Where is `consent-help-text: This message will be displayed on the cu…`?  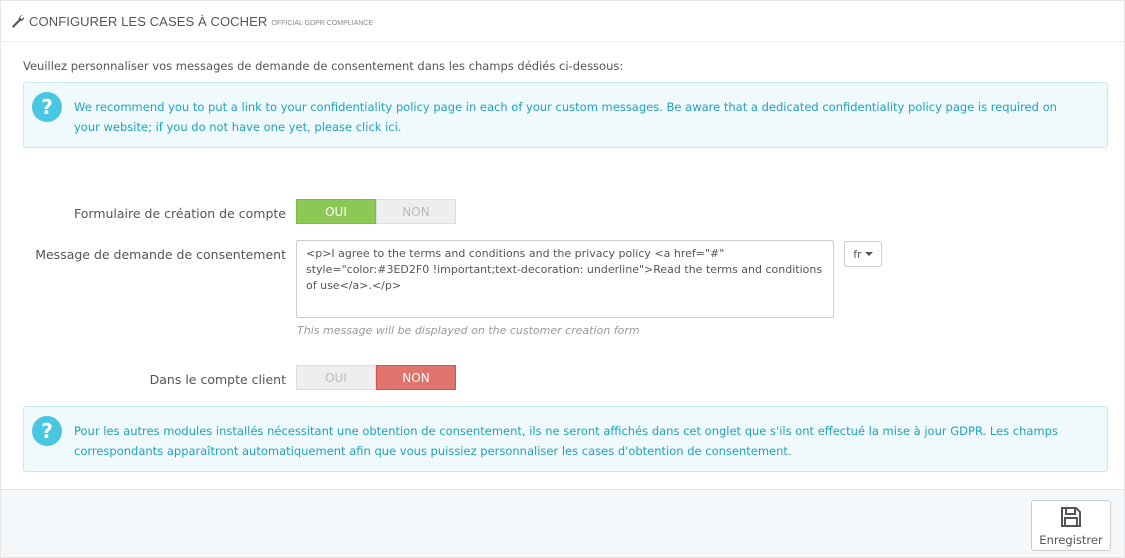 consent-help-text: This message will be displayed on the cu… is located at coordinates (468, 330).